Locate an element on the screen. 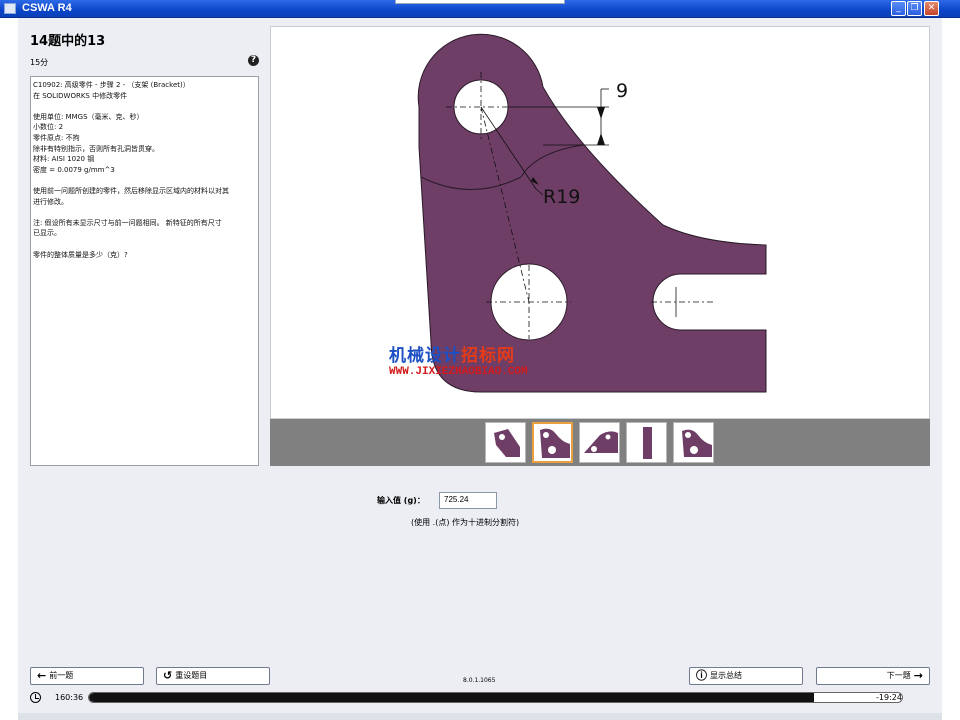  thumb-top-icon is located at coordinates (647, 443).